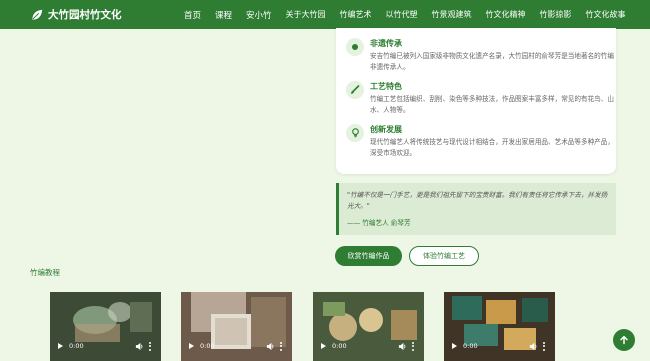  What do you see at coordinates (355, 47) in the screenshot?
I see `dot-icon` at bounding box center [355, 47].